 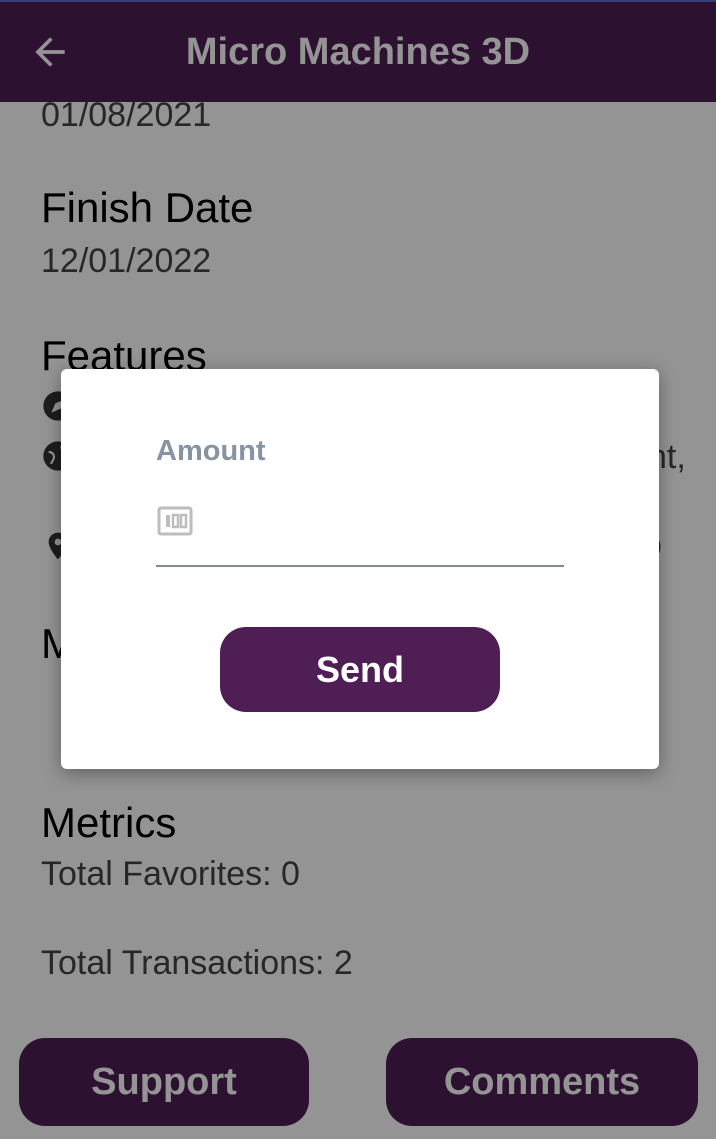 I want to click on amount-label: Amount, so click(x=211, y=451).